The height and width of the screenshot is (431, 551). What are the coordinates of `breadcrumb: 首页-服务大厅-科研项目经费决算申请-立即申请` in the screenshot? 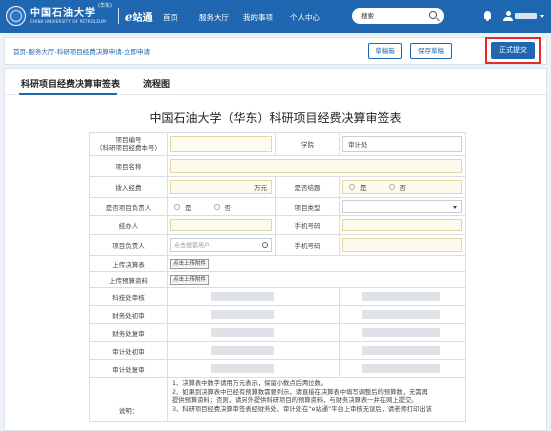 It's located at (81, 51).